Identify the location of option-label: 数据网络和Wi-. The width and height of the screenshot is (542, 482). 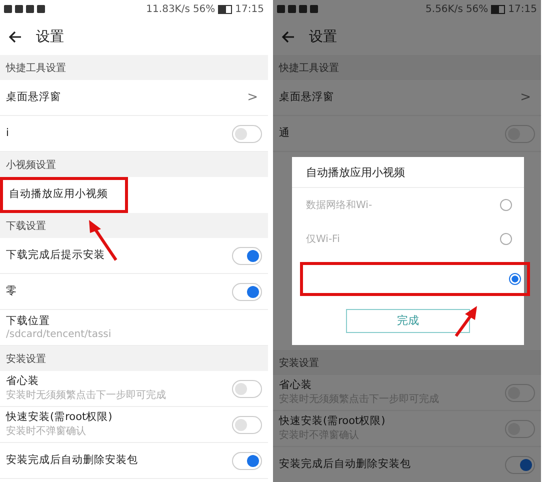
(339, 205).